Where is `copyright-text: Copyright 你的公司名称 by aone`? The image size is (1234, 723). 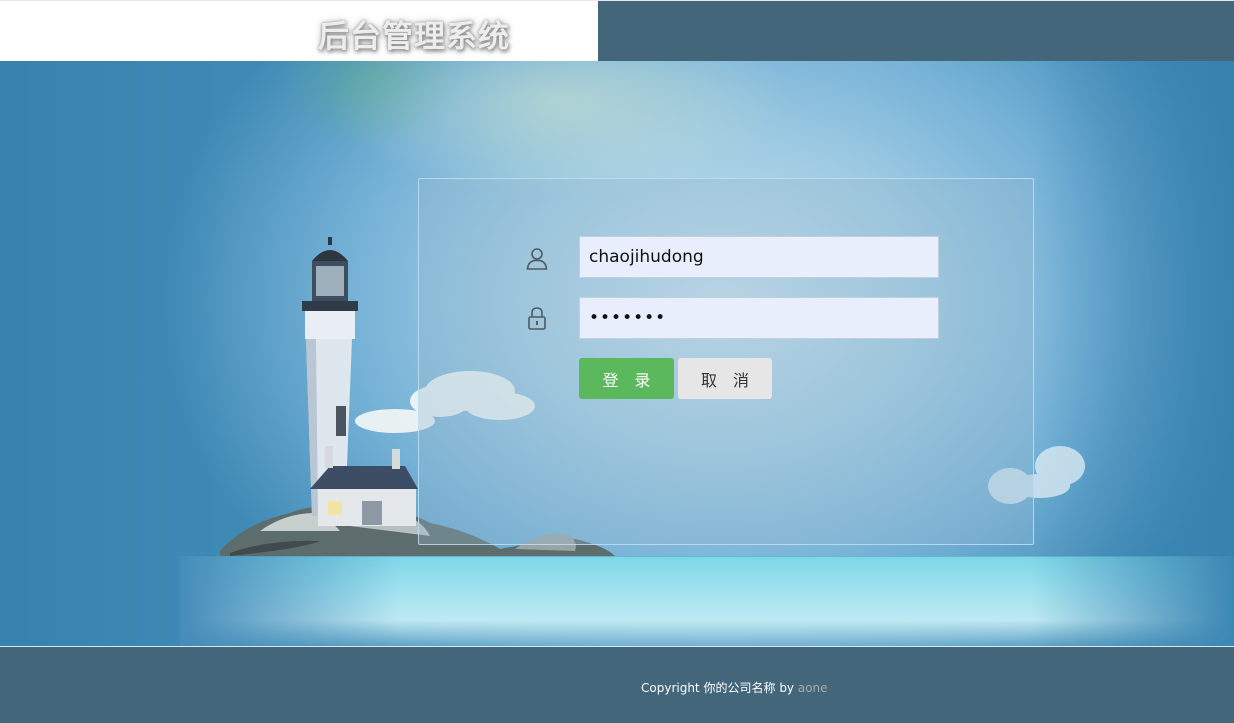 copyright-text: Copyright 你的公司名称 by aone is located at coordinates (734, 687).